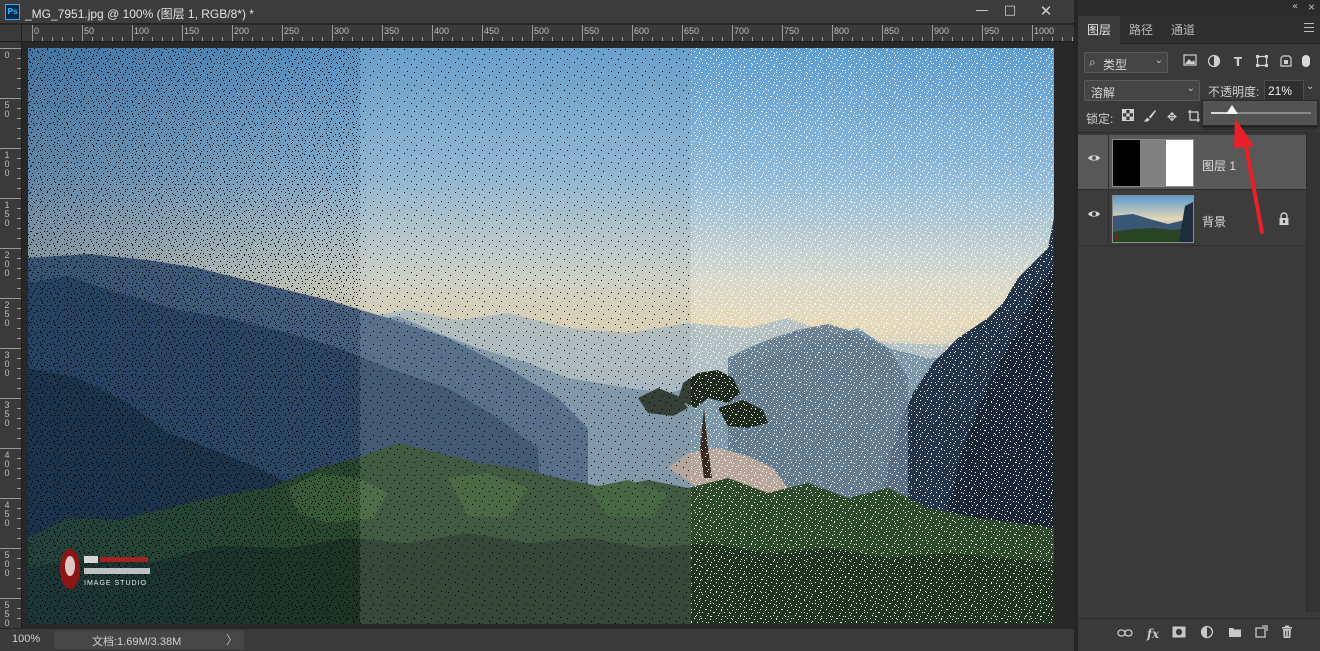 Image resolution: width=1320 pixels, height=651 pixels. Describe the element at coordinates (1309, 27) in the screenshot. I see `panel-menu-icon` at that location.